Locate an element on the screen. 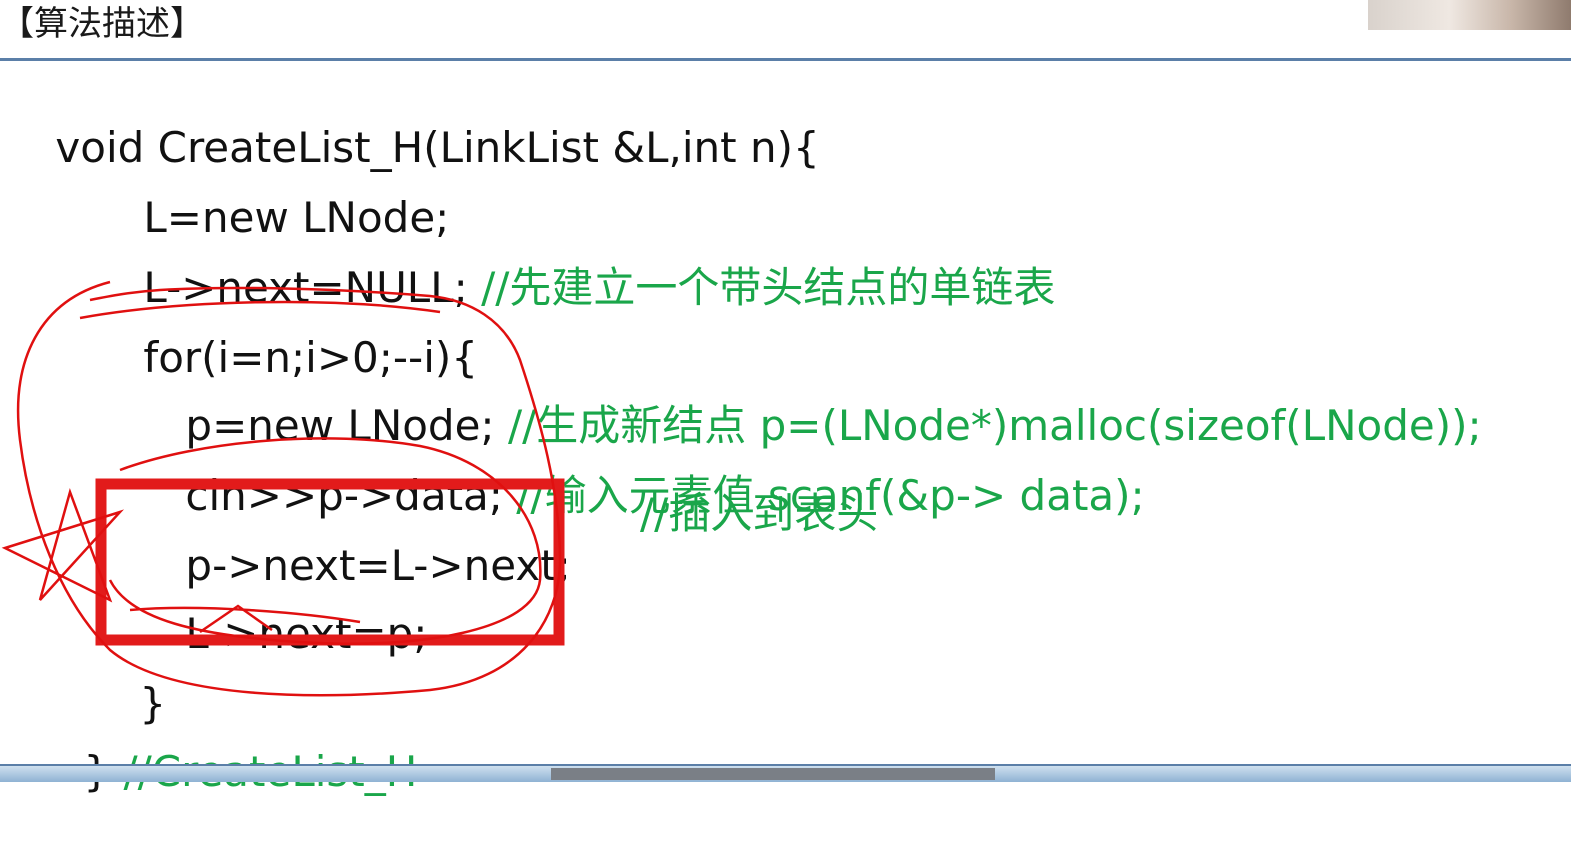 This screenshot has height=850, width=1571. code-line-8: L->next=p; is located at coordinates (279, 634).